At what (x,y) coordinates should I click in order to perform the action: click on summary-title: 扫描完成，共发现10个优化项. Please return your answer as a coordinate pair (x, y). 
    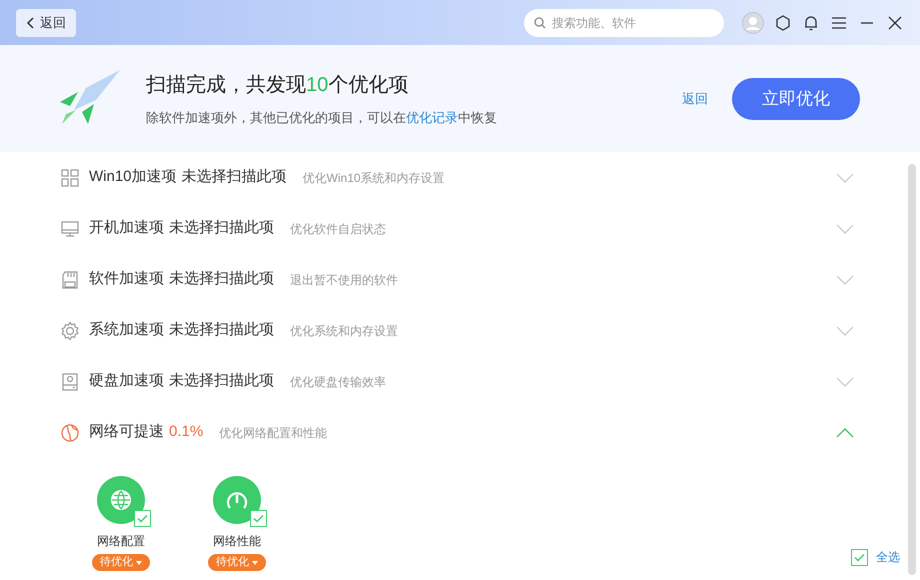
    Looking at the image, I should click on (278, 85).